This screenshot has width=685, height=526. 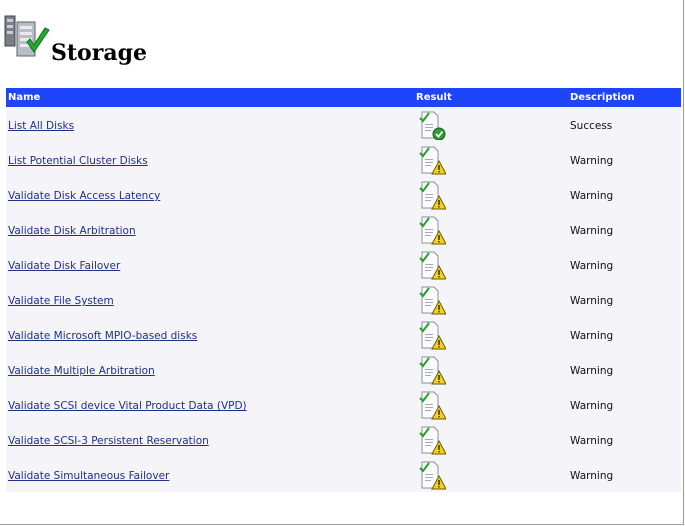 What do you see at coordinates (78, 161) in the screenshot?
I see `test-name-link: List Potential Cluster Disks` at bounding box center [78, 161].